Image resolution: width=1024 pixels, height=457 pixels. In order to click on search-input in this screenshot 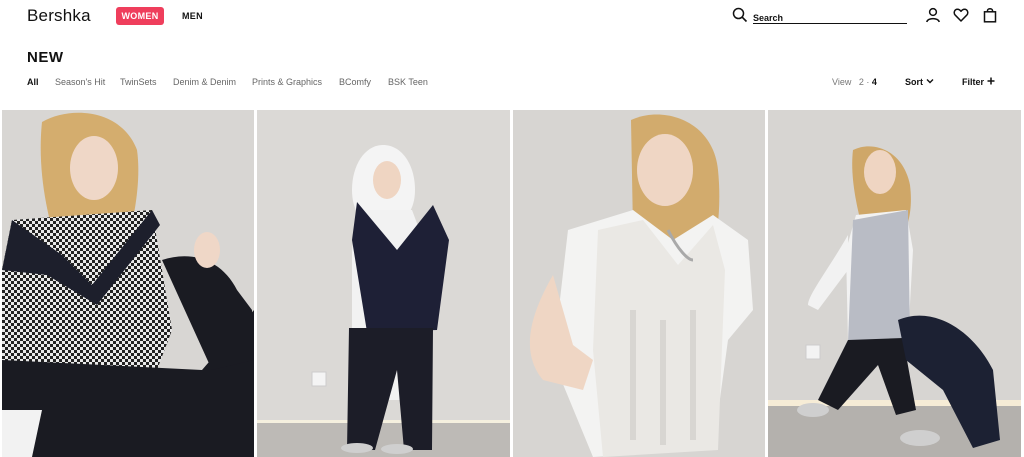, I will do `click(828, 18)`.